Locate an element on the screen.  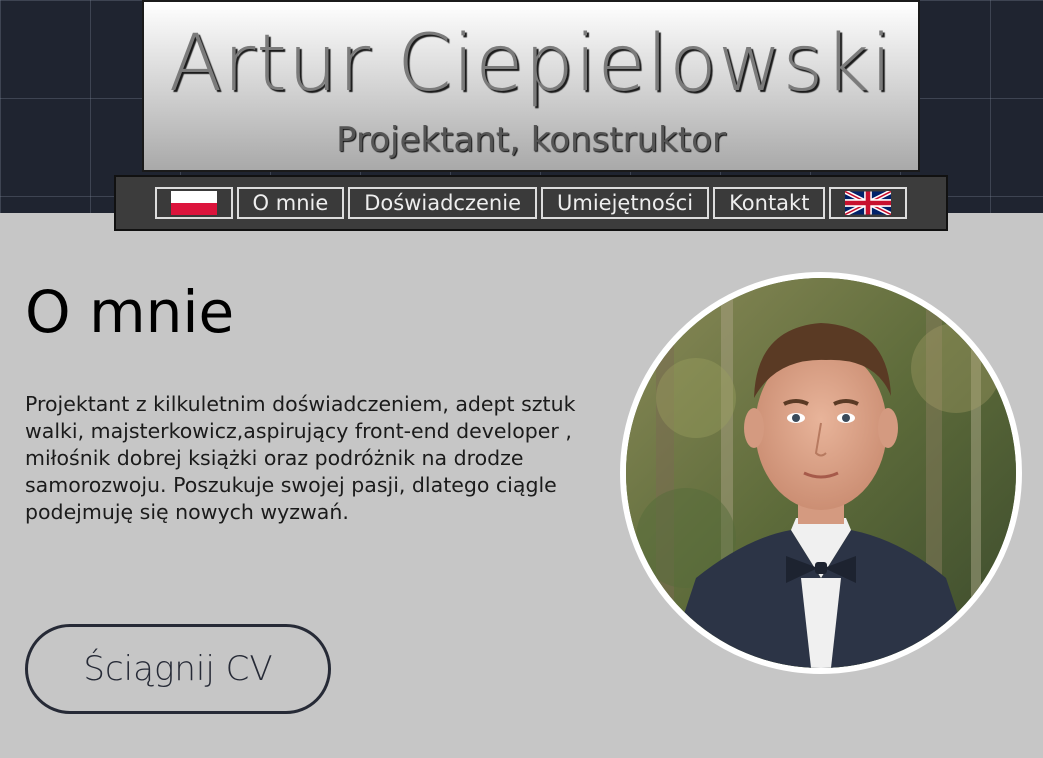
polish-flag-icon is located at coordinates (193, 203).